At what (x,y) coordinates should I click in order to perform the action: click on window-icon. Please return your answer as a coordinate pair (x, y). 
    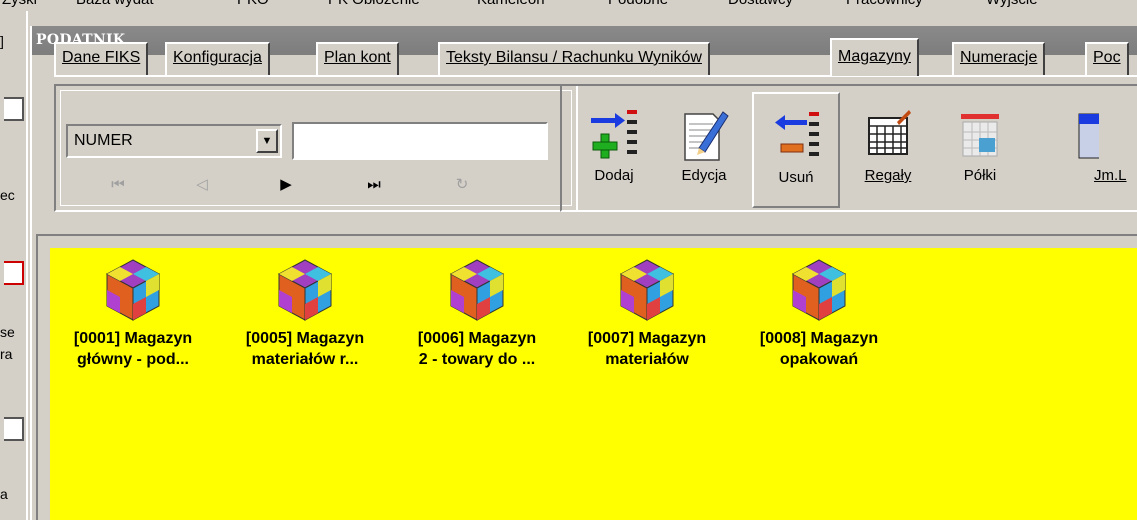
    Looking at the image, I should click on (1088, 136).